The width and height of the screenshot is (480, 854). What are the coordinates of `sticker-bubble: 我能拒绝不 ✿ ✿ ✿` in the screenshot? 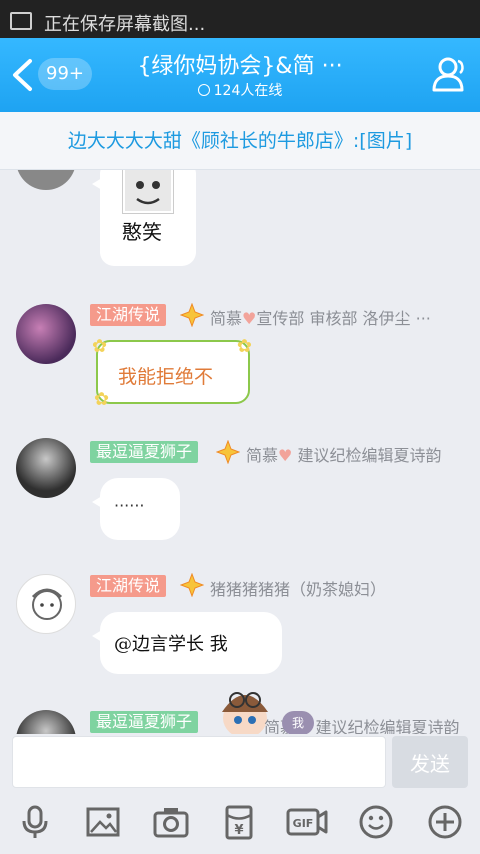 It's located at (172, 373).